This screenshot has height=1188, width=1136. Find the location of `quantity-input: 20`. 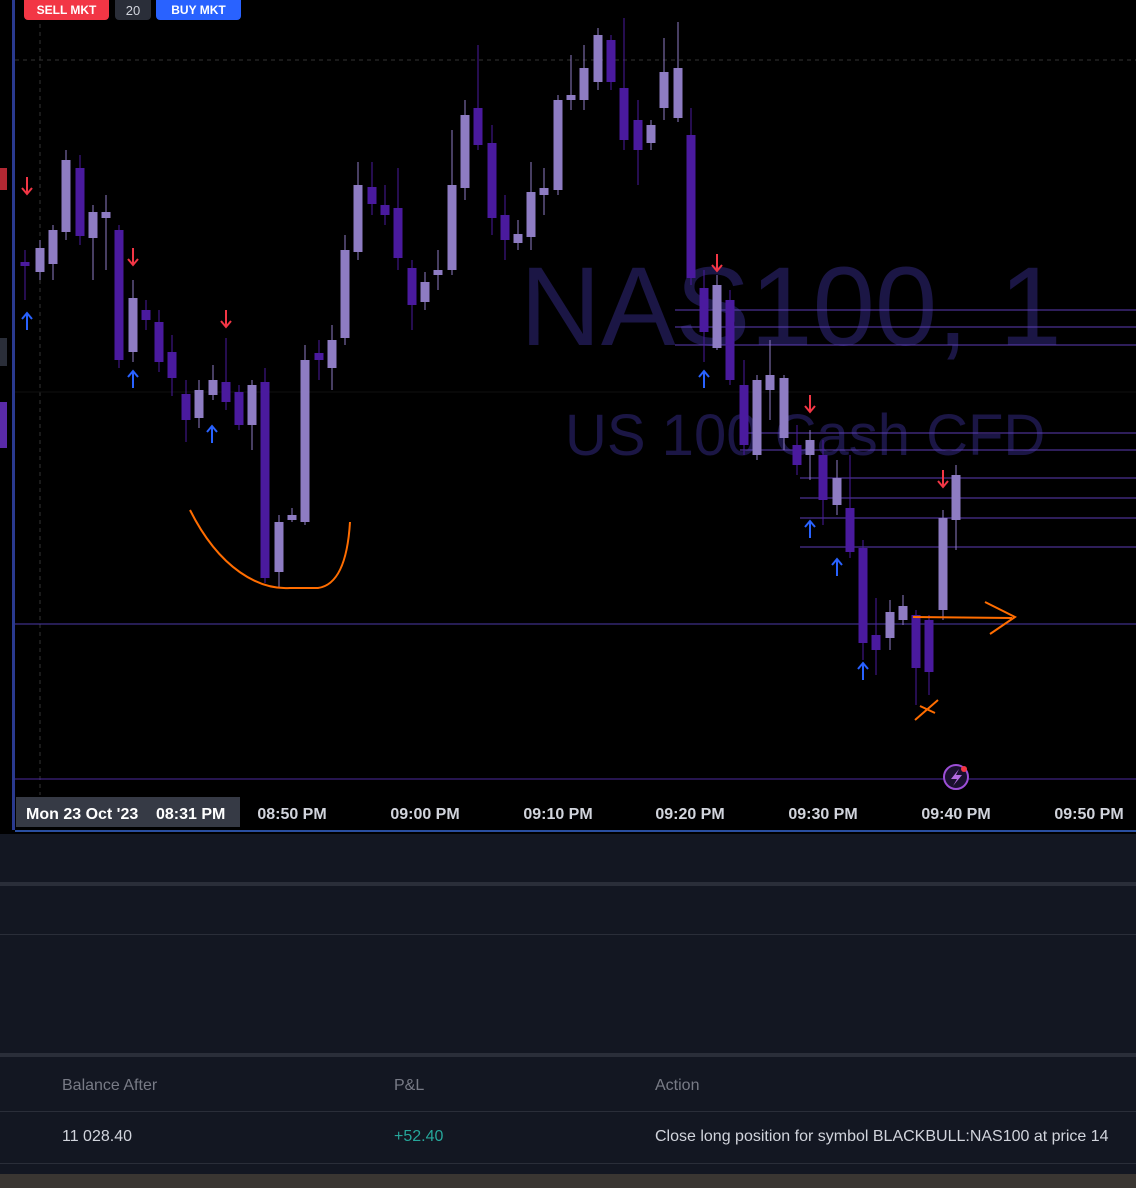

quantity-input: 20 is located at coordinates (133, 10).